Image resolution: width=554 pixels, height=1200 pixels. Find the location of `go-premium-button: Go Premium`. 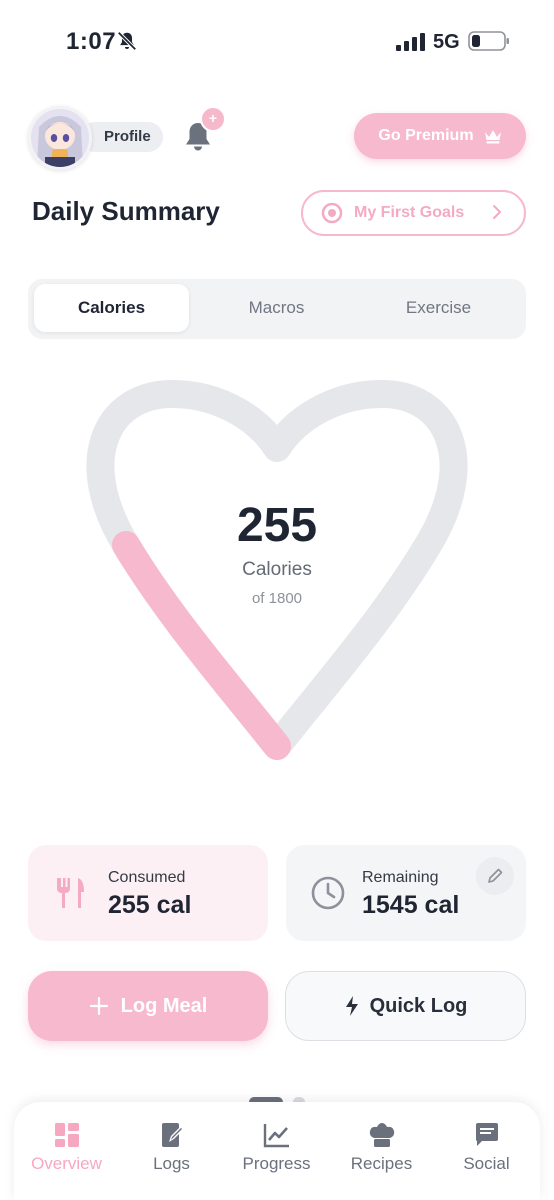

go-premium-button: Go Premium is located at coordinates (440, 136).